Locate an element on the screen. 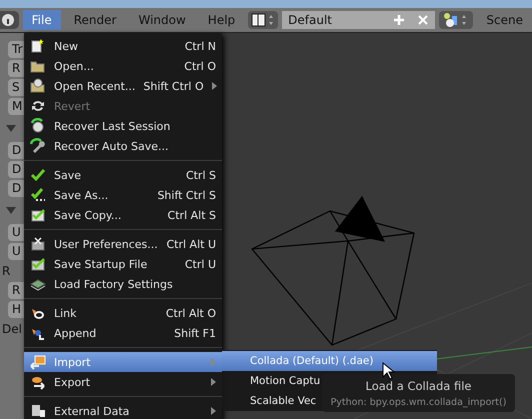  menu-item: Help is located at coordinates (221, 20).